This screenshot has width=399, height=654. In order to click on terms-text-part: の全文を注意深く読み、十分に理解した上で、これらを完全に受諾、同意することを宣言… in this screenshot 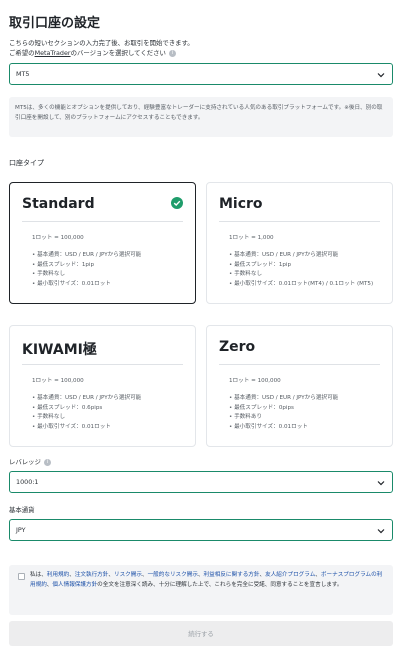, I will do `click(220, 584)`.